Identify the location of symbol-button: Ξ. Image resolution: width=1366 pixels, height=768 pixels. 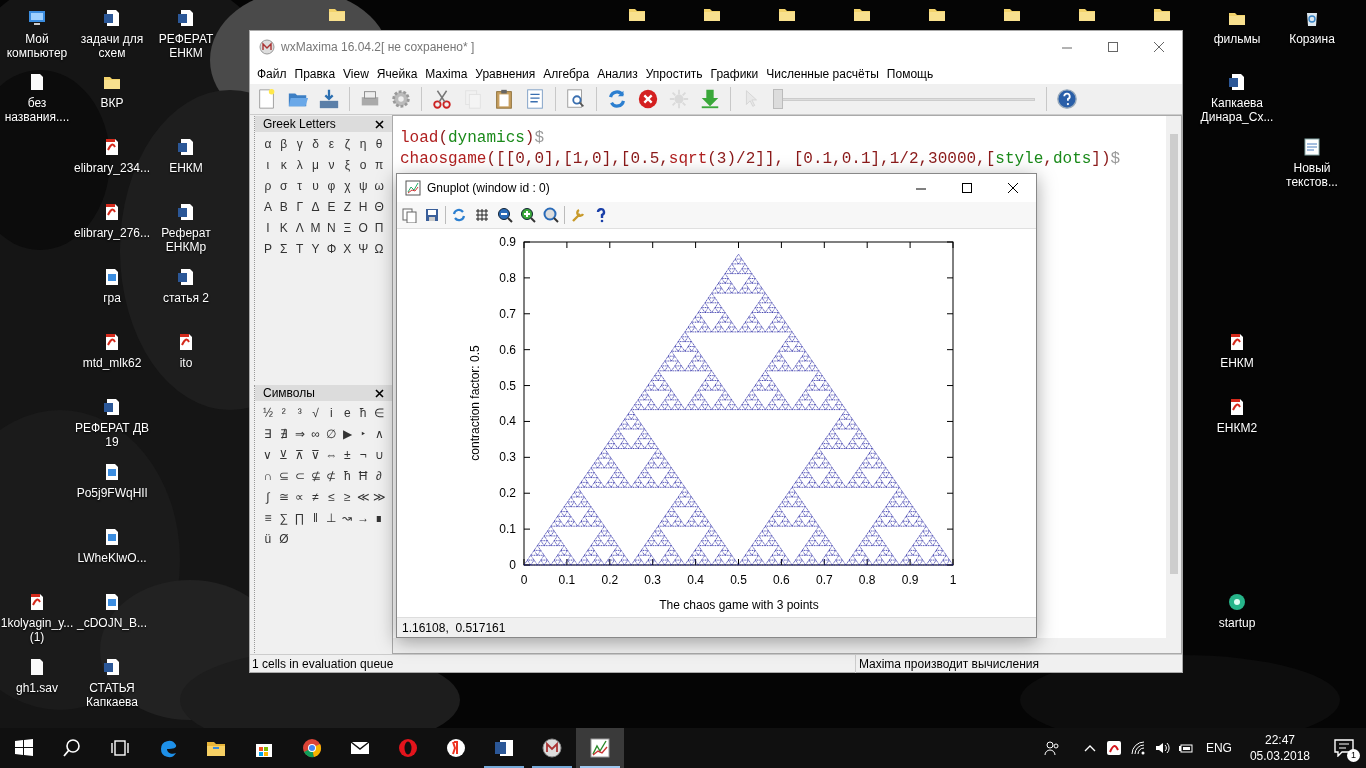
(347, 228).